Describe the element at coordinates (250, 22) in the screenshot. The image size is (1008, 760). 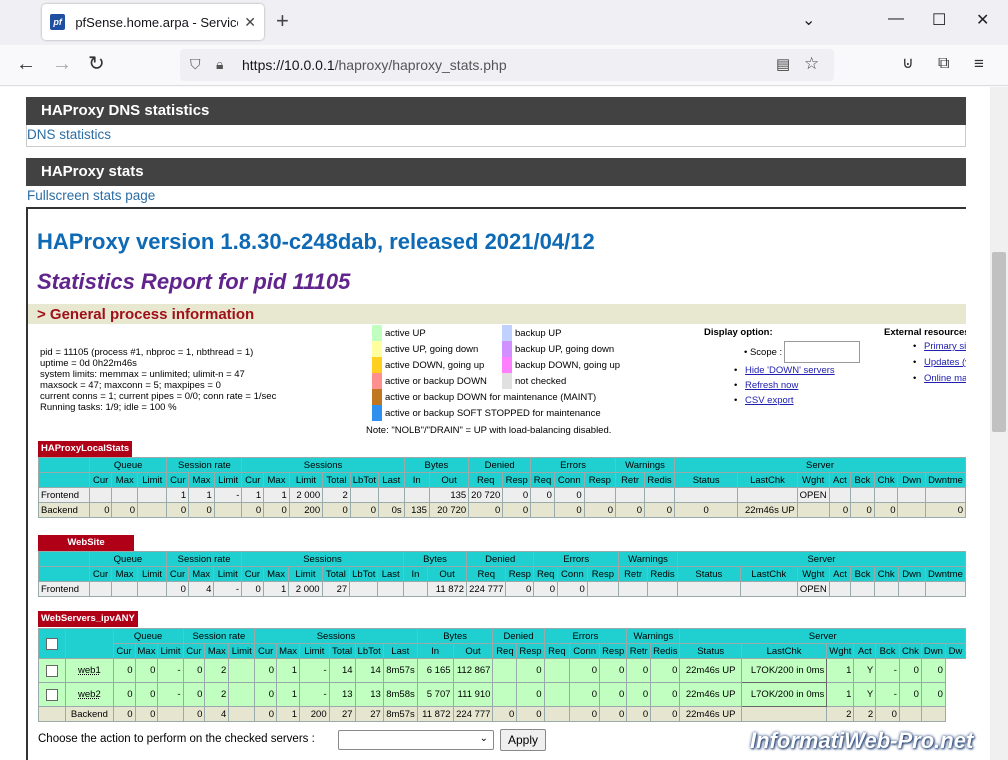
I see `close-tab-icon: ✕` at that location.